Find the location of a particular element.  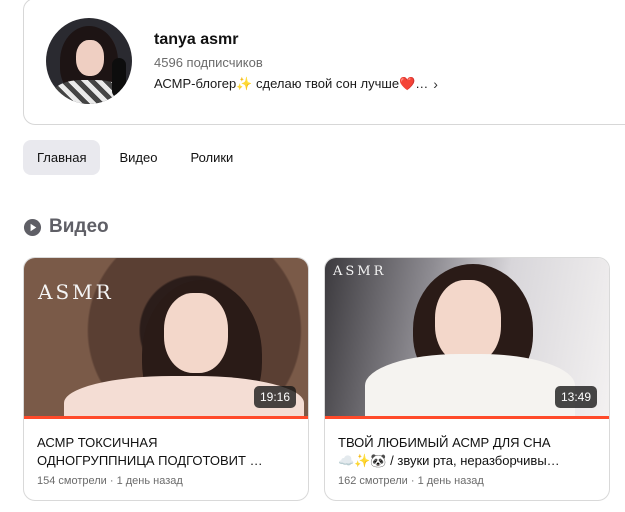

video-title-line: АСМР ТОКСИЧНАЯ is located at coordinates (97, 442).